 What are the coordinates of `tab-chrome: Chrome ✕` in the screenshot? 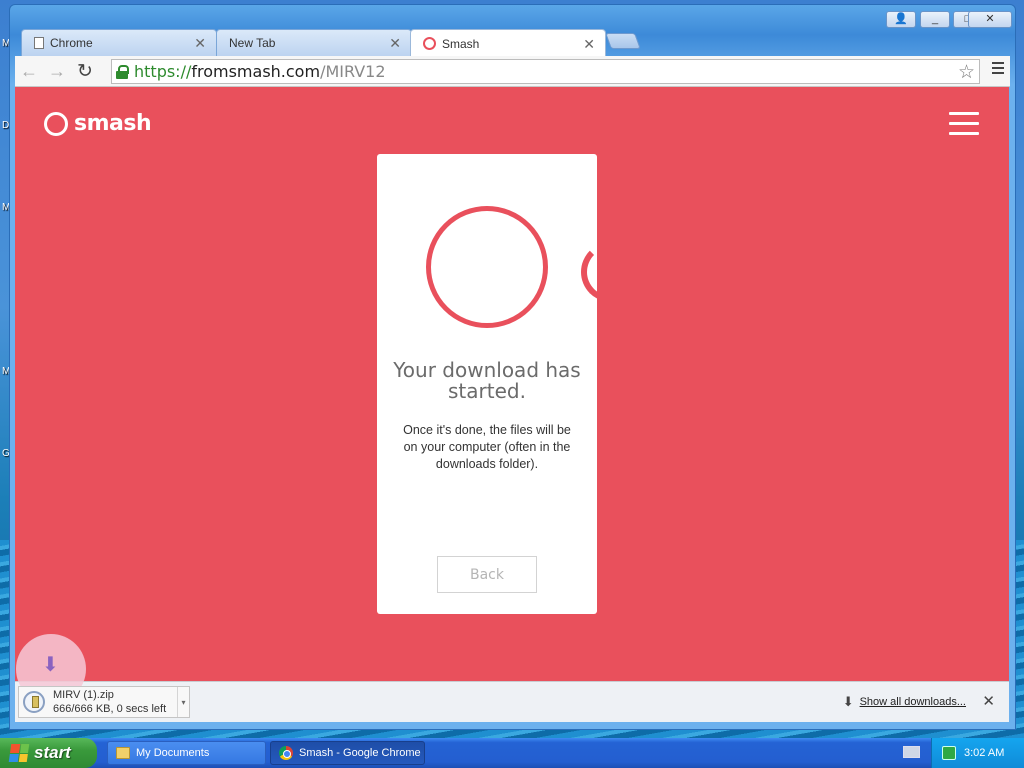 It's located at (119, 42).